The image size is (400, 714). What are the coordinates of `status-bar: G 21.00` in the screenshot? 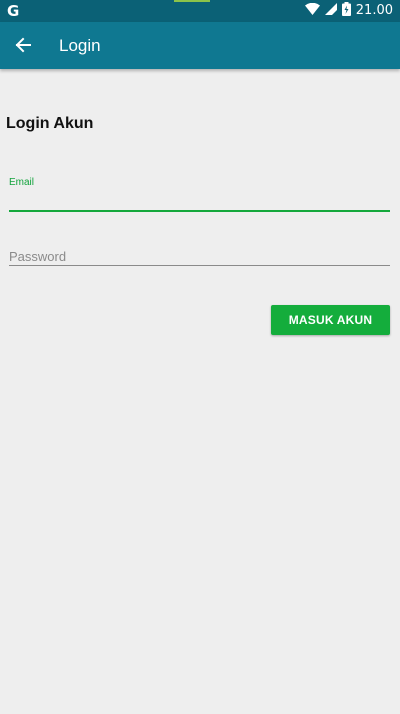 It's located at (200, 11).